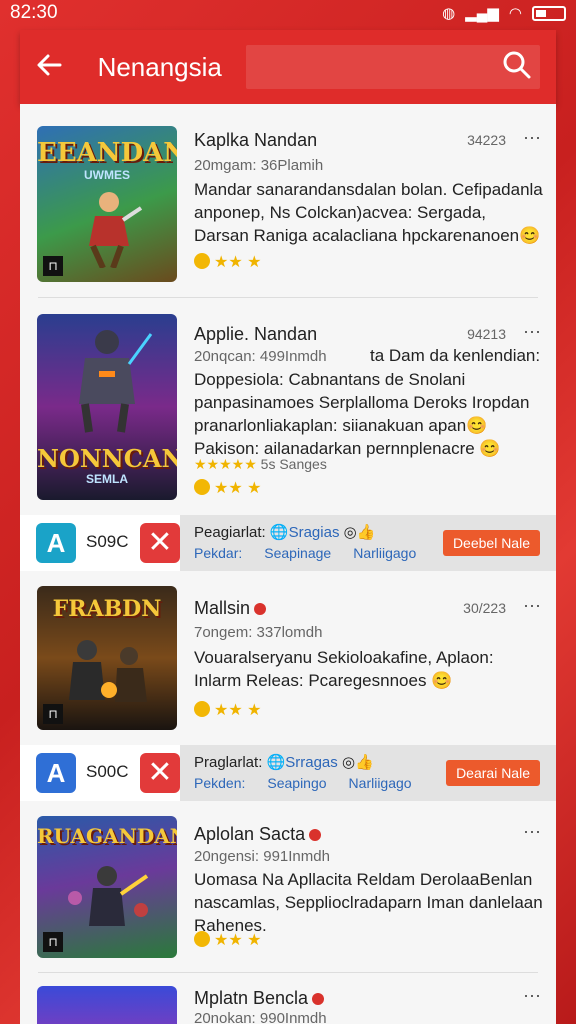 The height and width of the screenshot is (1024, 576). What do you see at coordinates (107, 609) in the screenshot?
I see `thumbnail-title: FRABDN` at bounding box center [107, 609].